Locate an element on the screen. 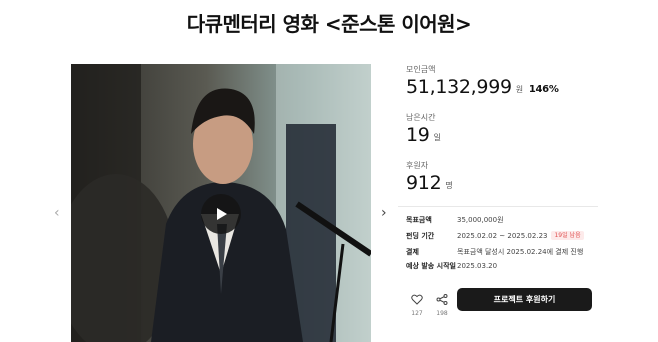 The height and width of the screenshot is (342, 658). info-key: 결제 is located at coordinates (412, 252).